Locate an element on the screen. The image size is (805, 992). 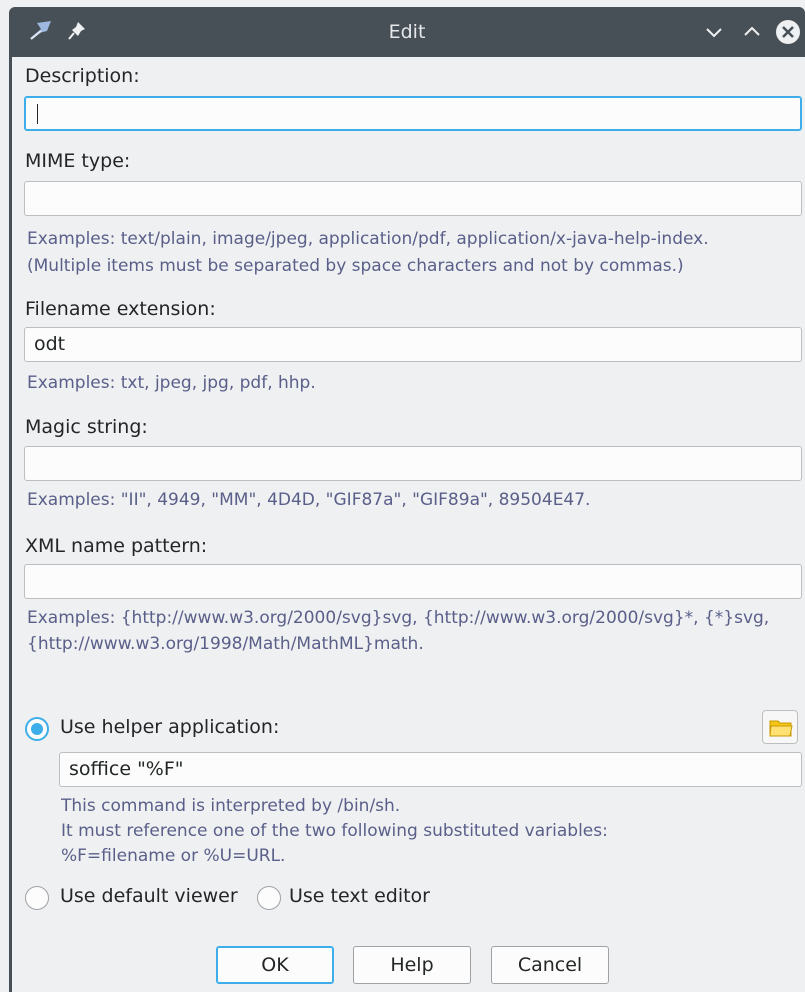
xml-pattern-label: XML name pattern: is located at coordinates (116, 546).